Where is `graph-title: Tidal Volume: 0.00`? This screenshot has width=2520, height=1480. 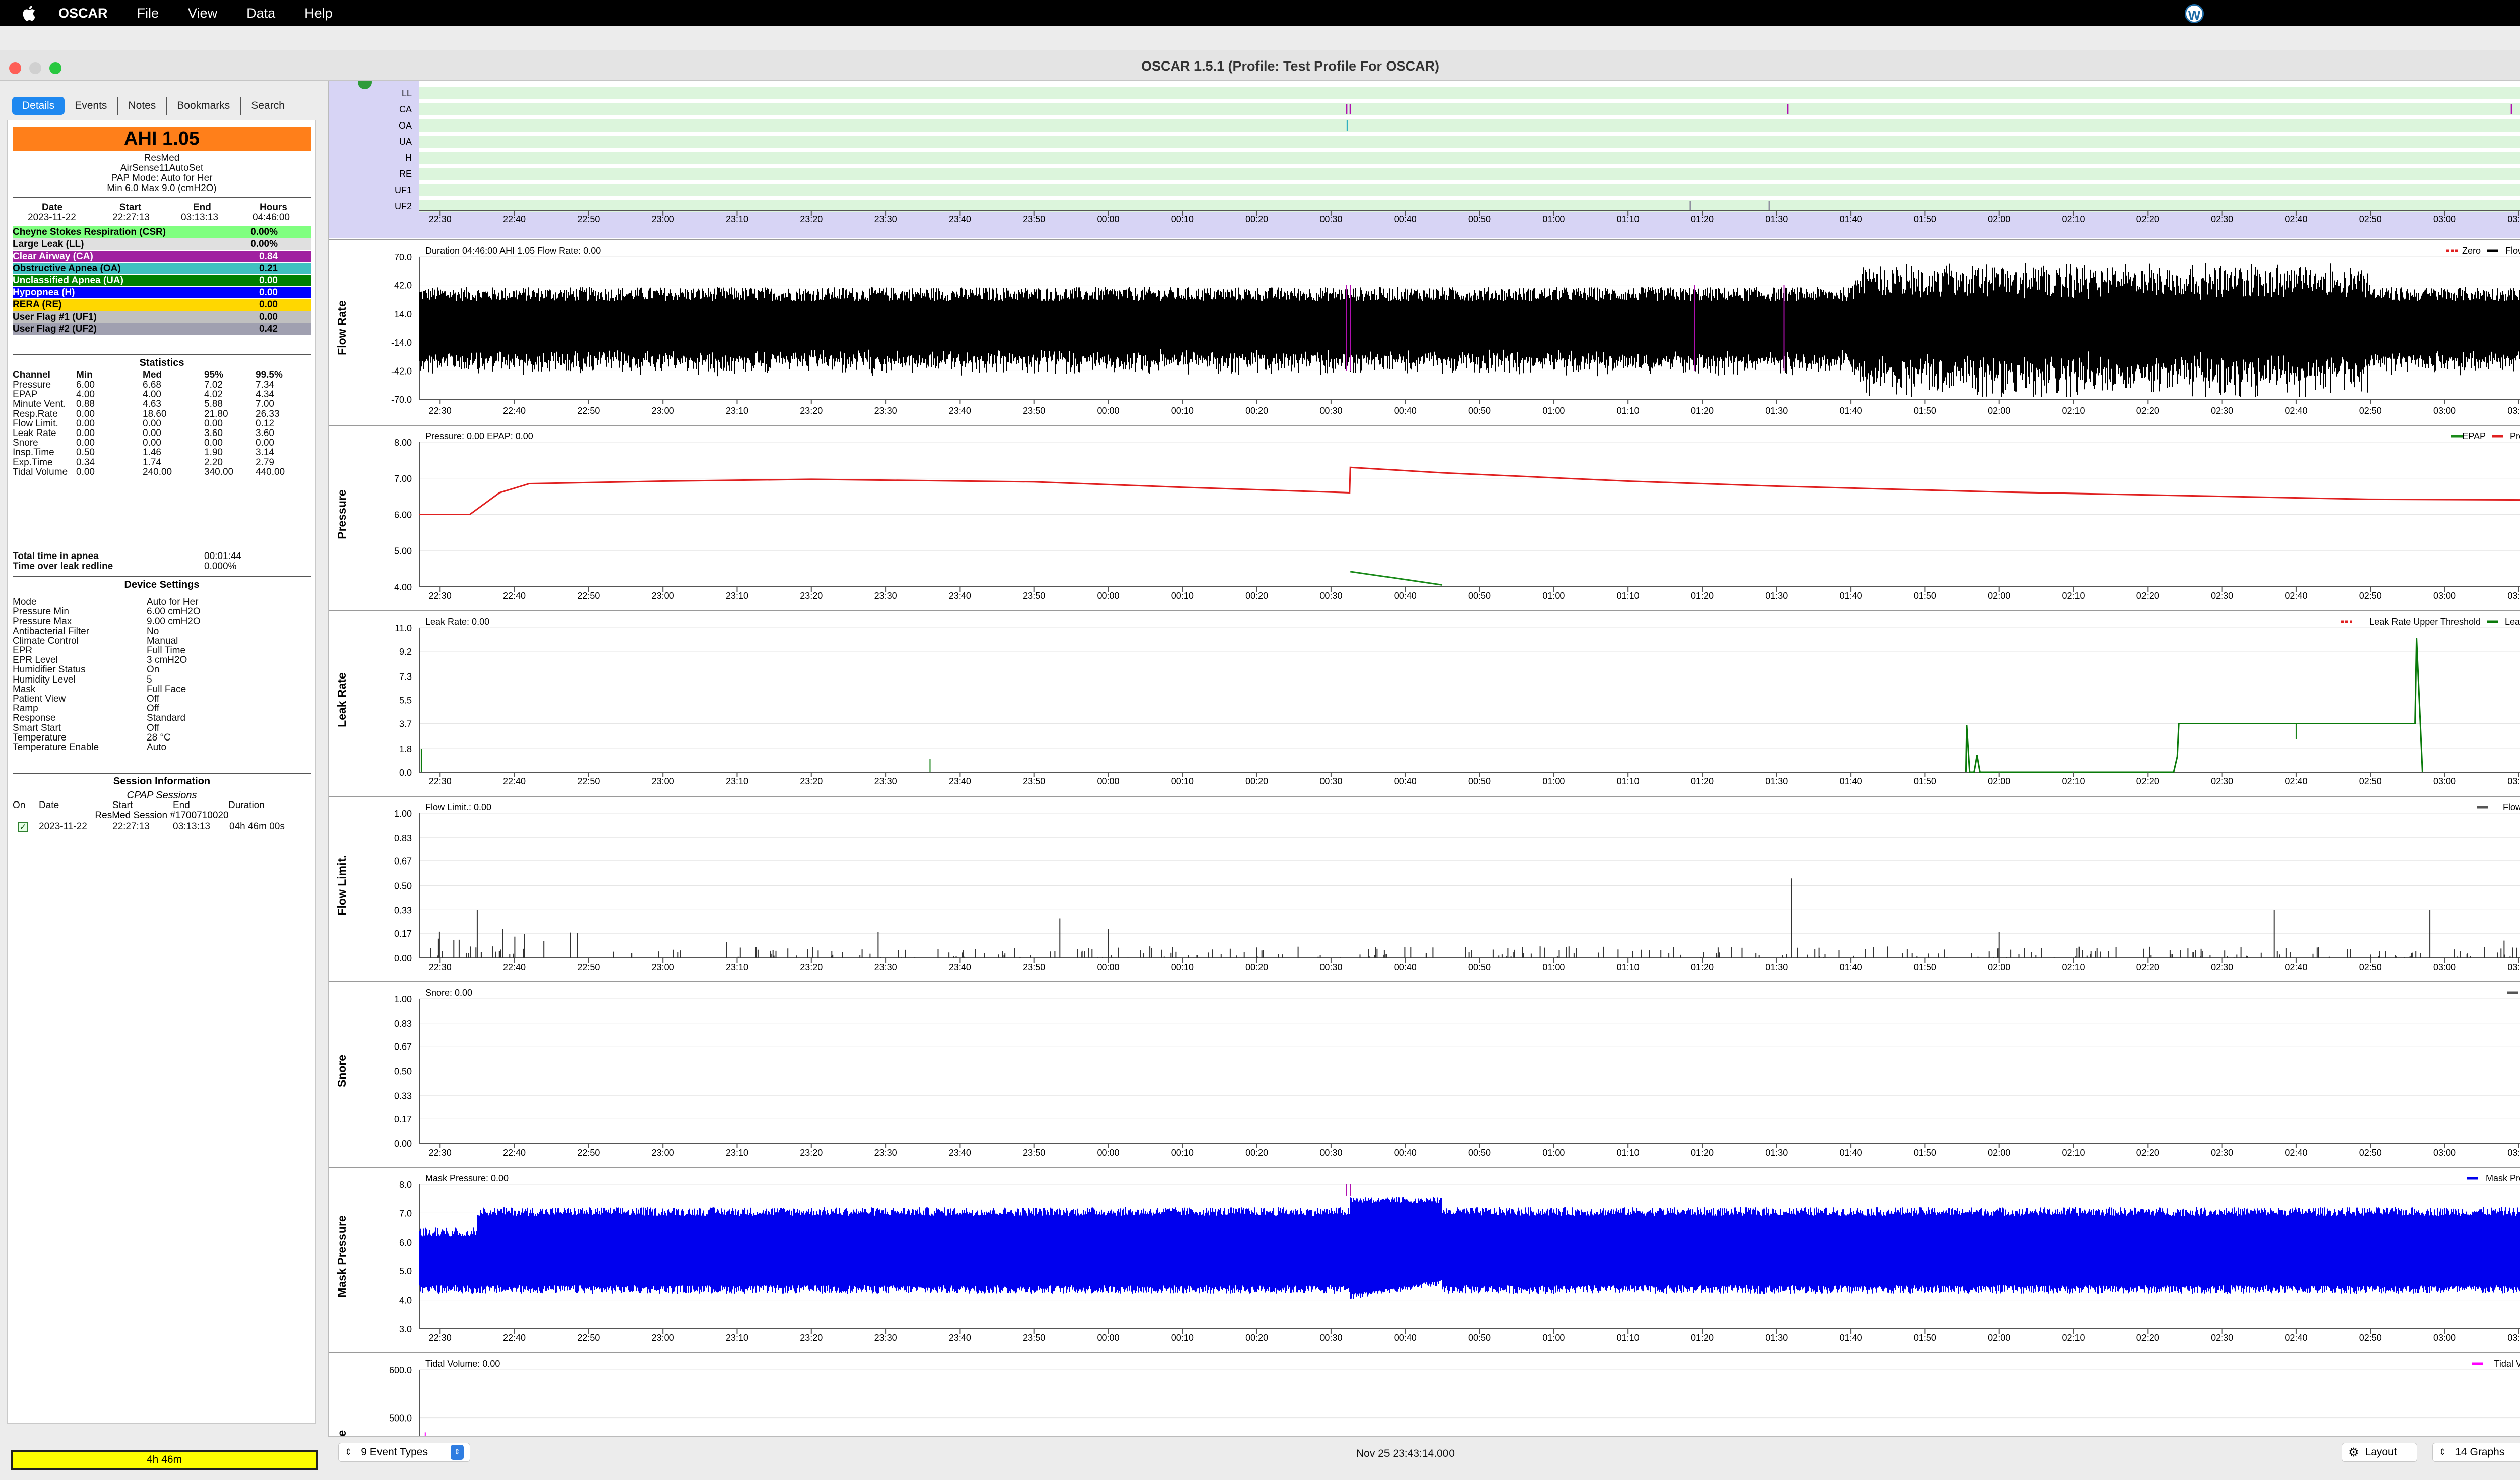
graph-title: Tidal Volume: 0.00 is located at coordinates (463, 1364).